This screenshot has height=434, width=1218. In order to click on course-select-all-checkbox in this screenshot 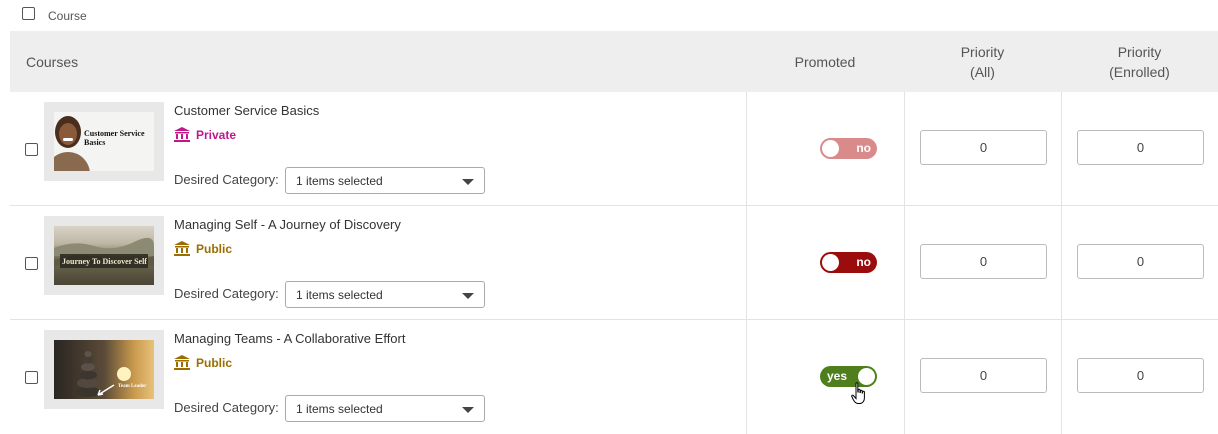, I will do `click(28, 13)`.